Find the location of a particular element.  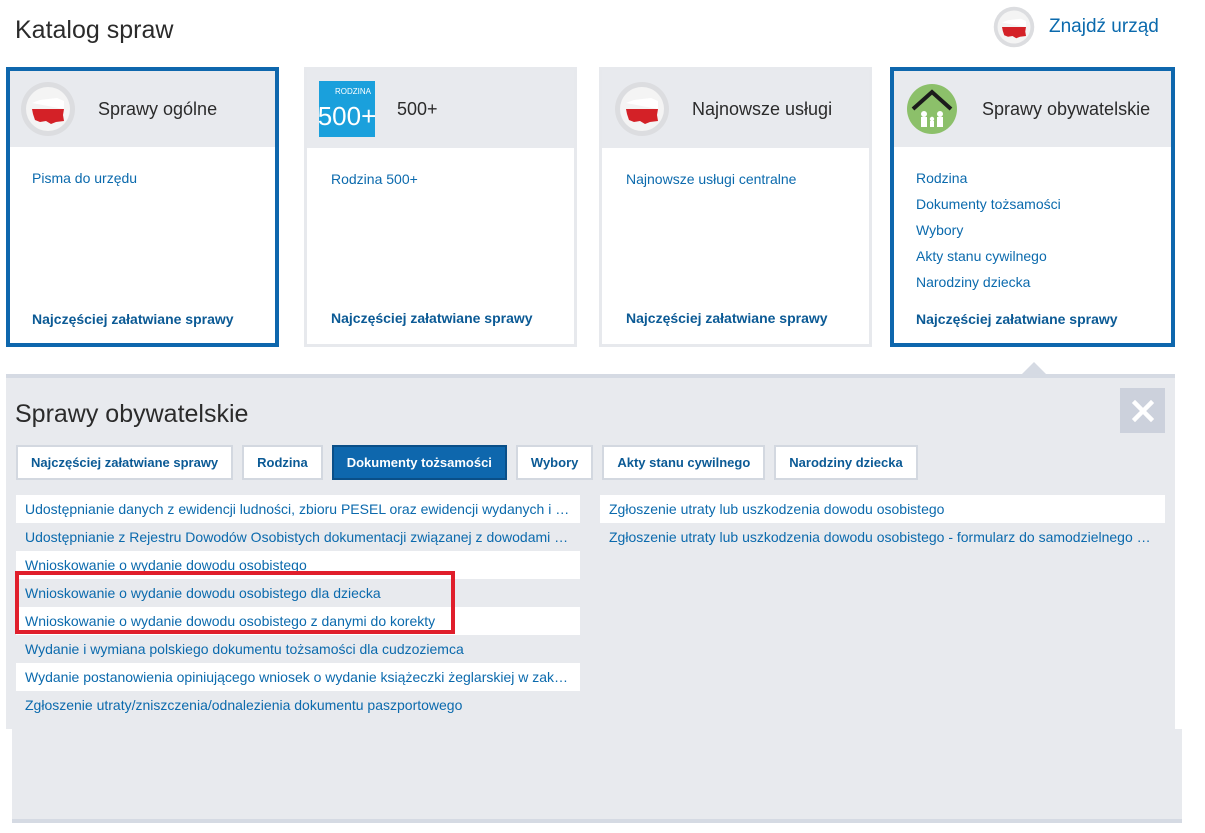

card-link-dokumenty: Dokumenty tożsamości is located at coordinates (1043, 204).